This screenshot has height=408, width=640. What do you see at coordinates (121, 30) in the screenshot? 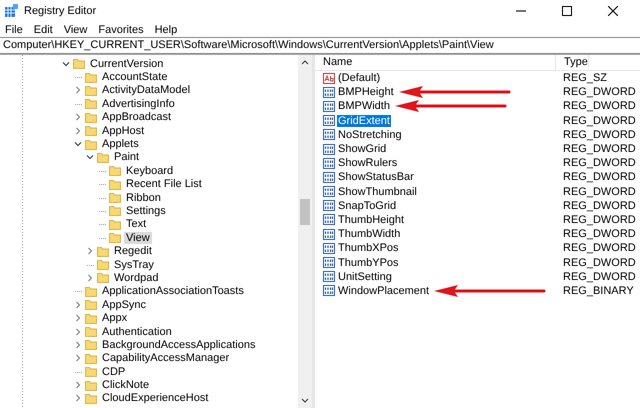
I see `menu-item: Favorites` at bounding box center [121, 30].